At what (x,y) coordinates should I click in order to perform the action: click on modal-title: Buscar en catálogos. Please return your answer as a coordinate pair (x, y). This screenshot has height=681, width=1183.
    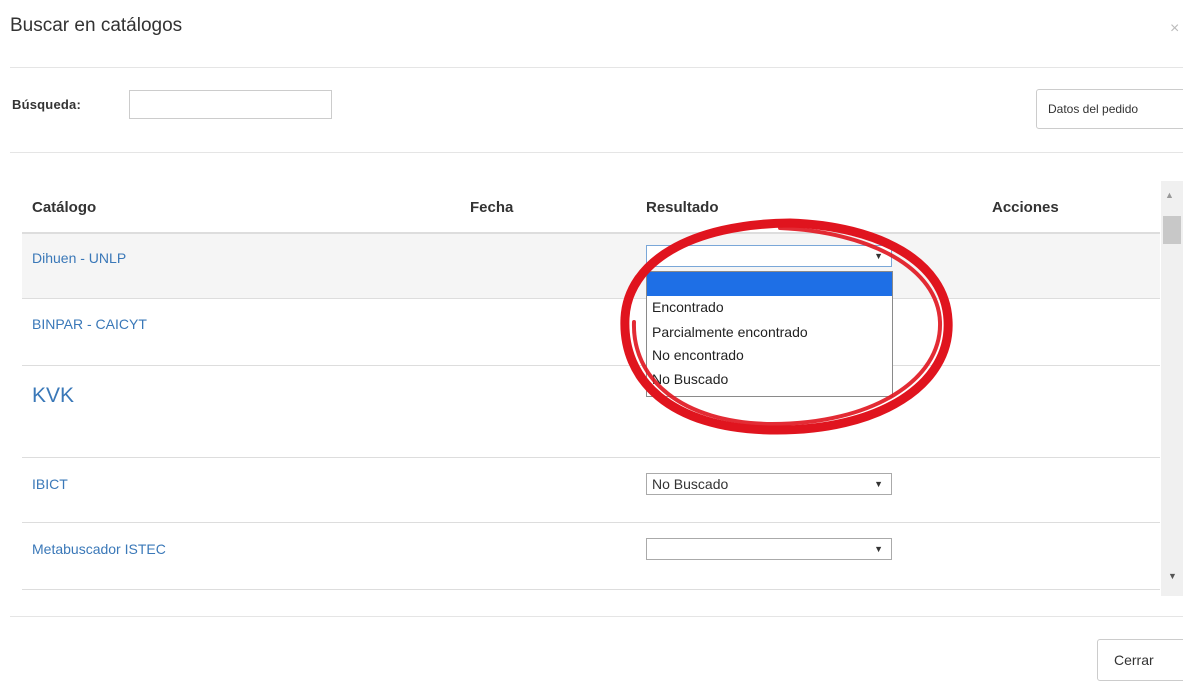
    Looking at the image, I should click on (96, 25).